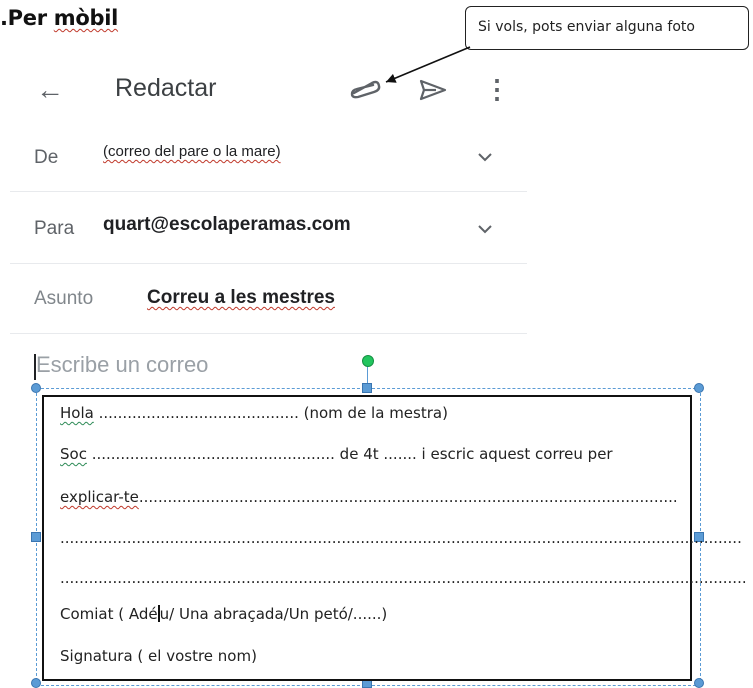 The image size is (753, 688). I want to click on subject-label: Asunto, so click(64, 298).